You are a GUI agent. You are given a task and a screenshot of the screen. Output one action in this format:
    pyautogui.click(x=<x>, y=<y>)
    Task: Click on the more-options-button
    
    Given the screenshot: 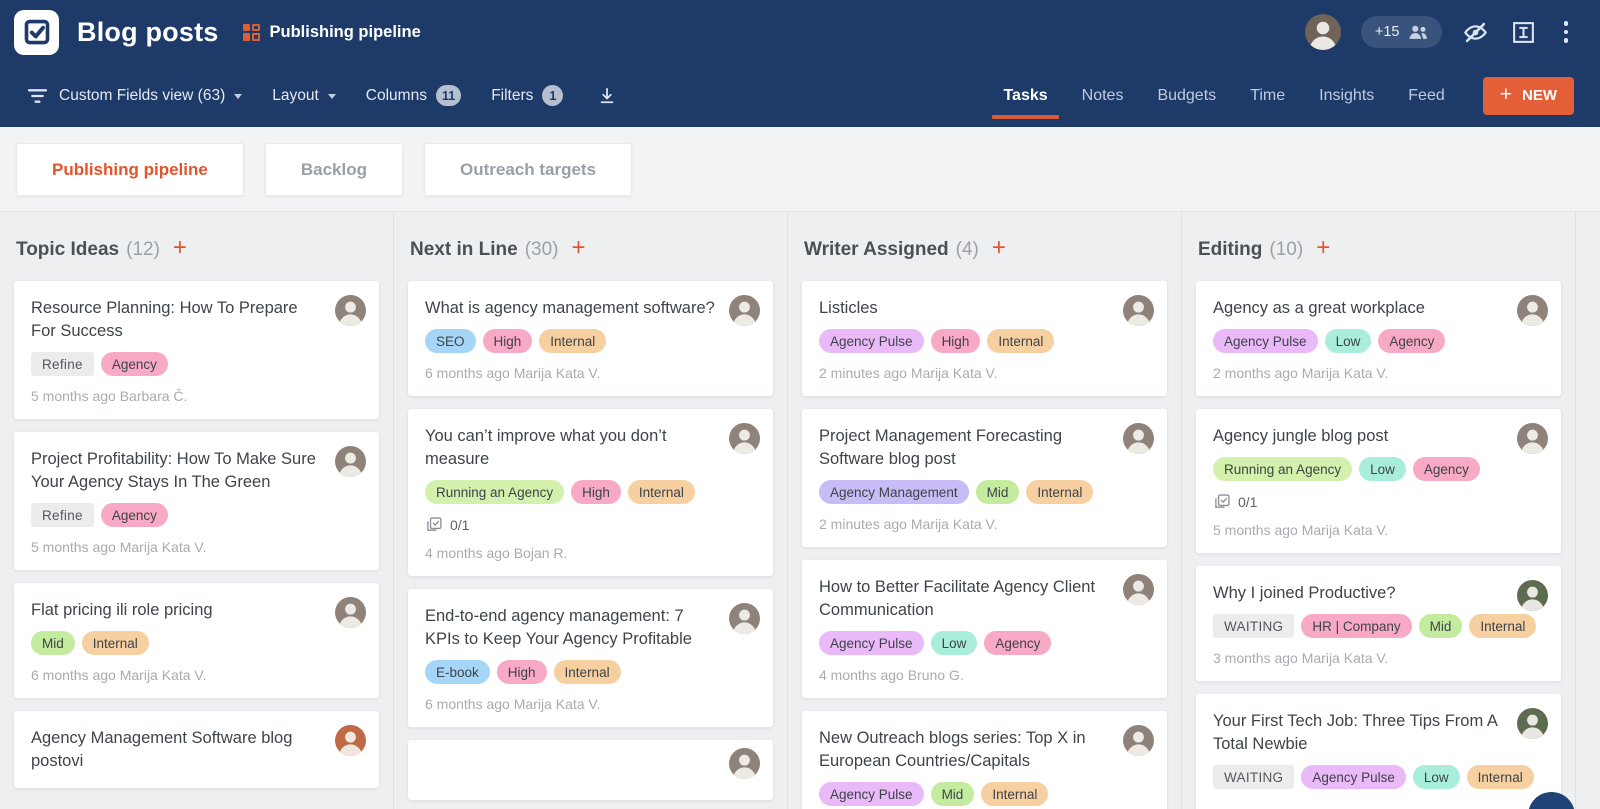 What is the action you would take?
    pyautogui.click(x=1566, y=32)
    